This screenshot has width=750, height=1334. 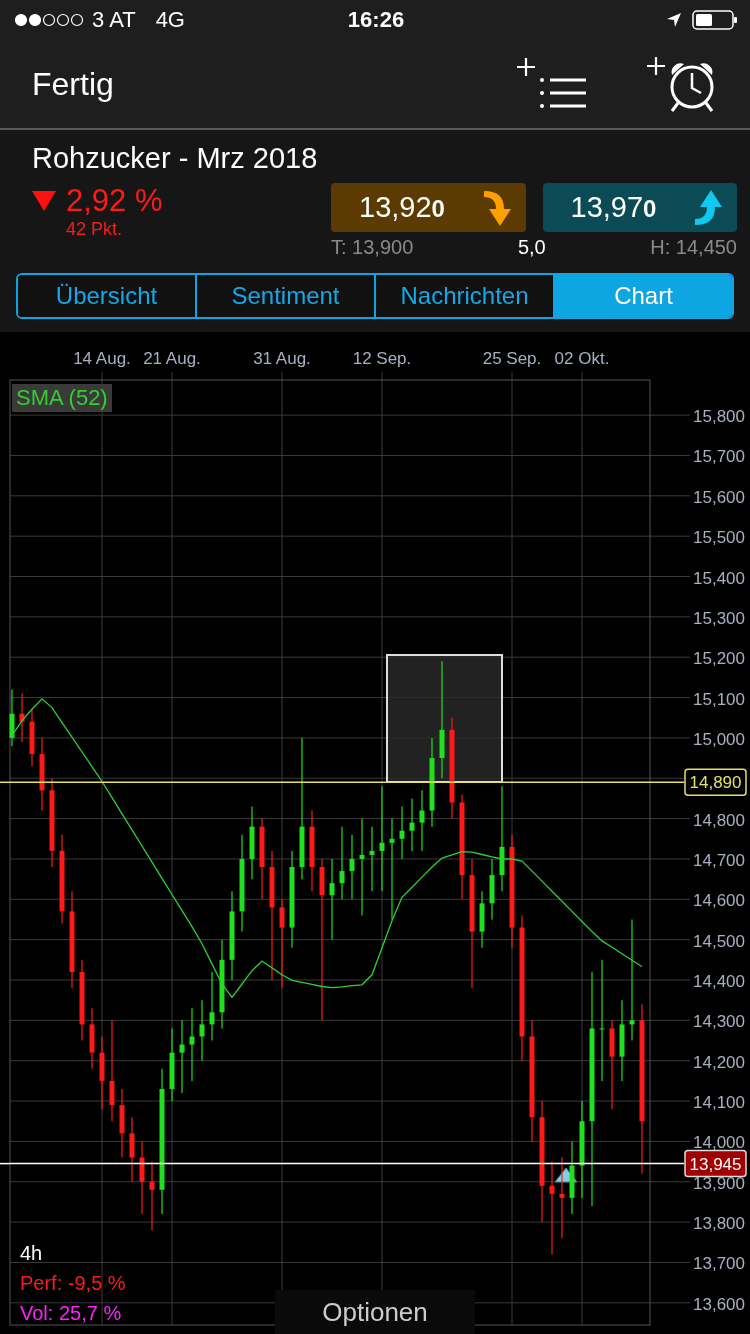 I want to click on price-line-label: 13,945, so click(x=715, y=1163).